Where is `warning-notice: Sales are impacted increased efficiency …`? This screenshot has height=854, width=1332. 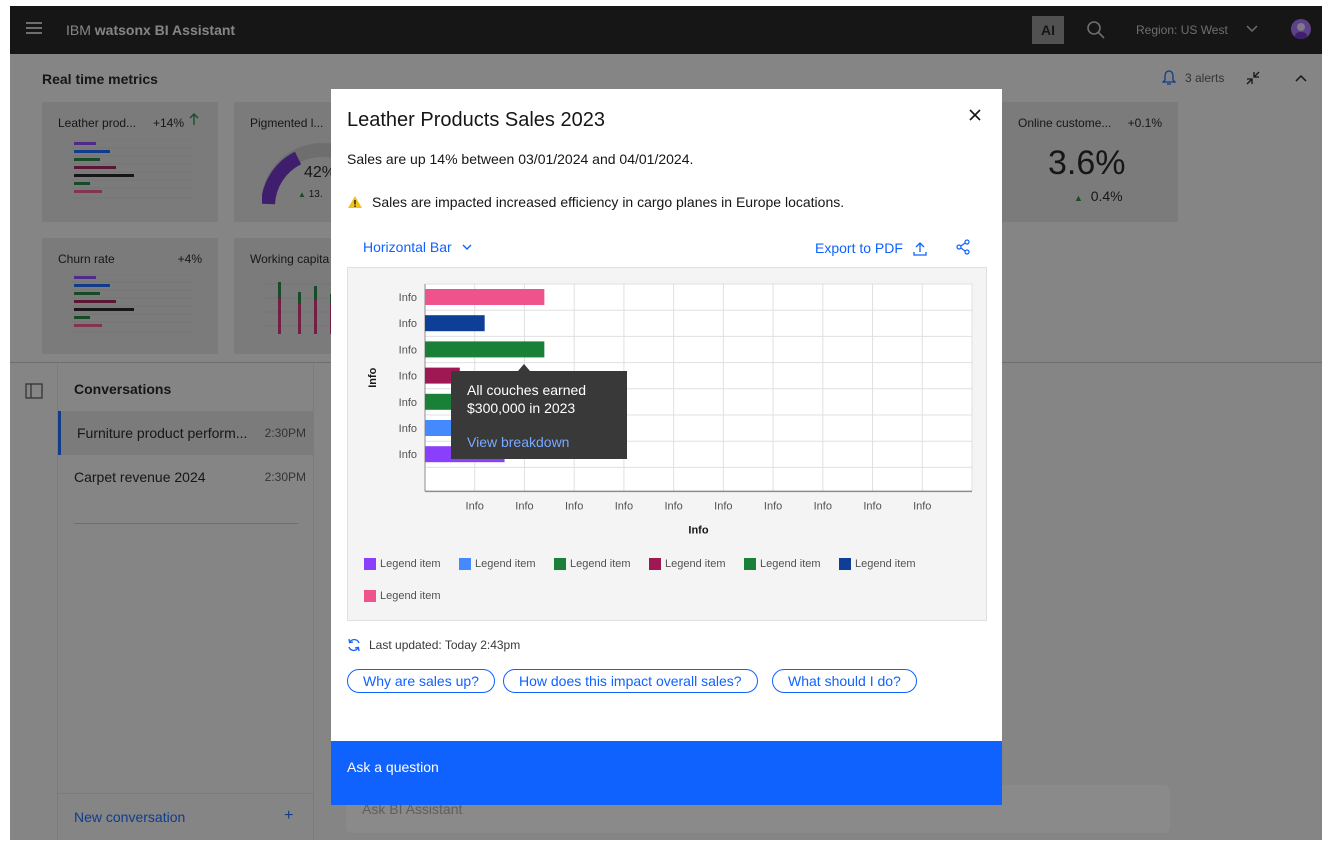
warning-notice: Sales are impacted increased efficiency … is located at coordinates (595, 202).